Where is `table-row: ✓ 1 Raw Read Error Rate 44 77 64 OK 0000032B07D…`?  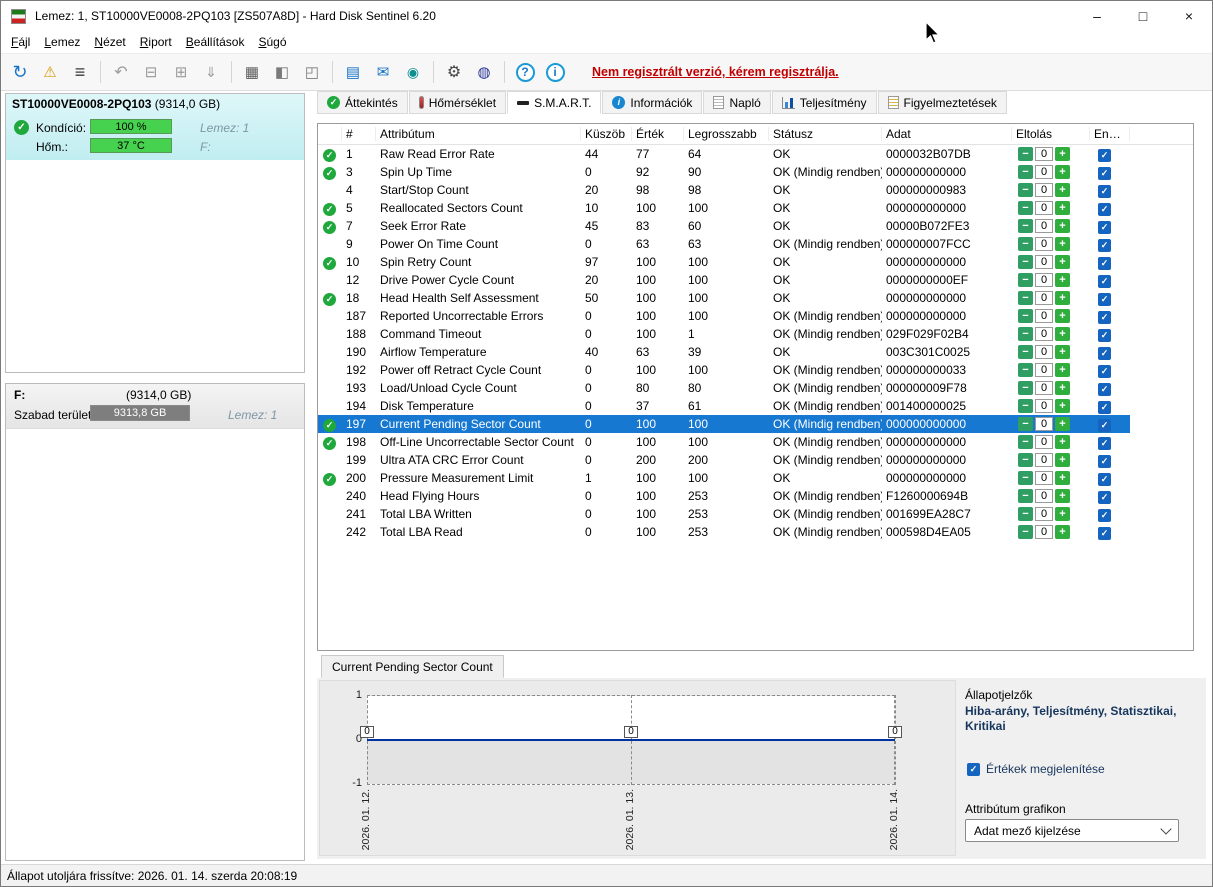
table-row: ✓ 1 Raw Read Error Rate 44 77 64 OK 0000032B07D… is located at coordinates (724, 154).